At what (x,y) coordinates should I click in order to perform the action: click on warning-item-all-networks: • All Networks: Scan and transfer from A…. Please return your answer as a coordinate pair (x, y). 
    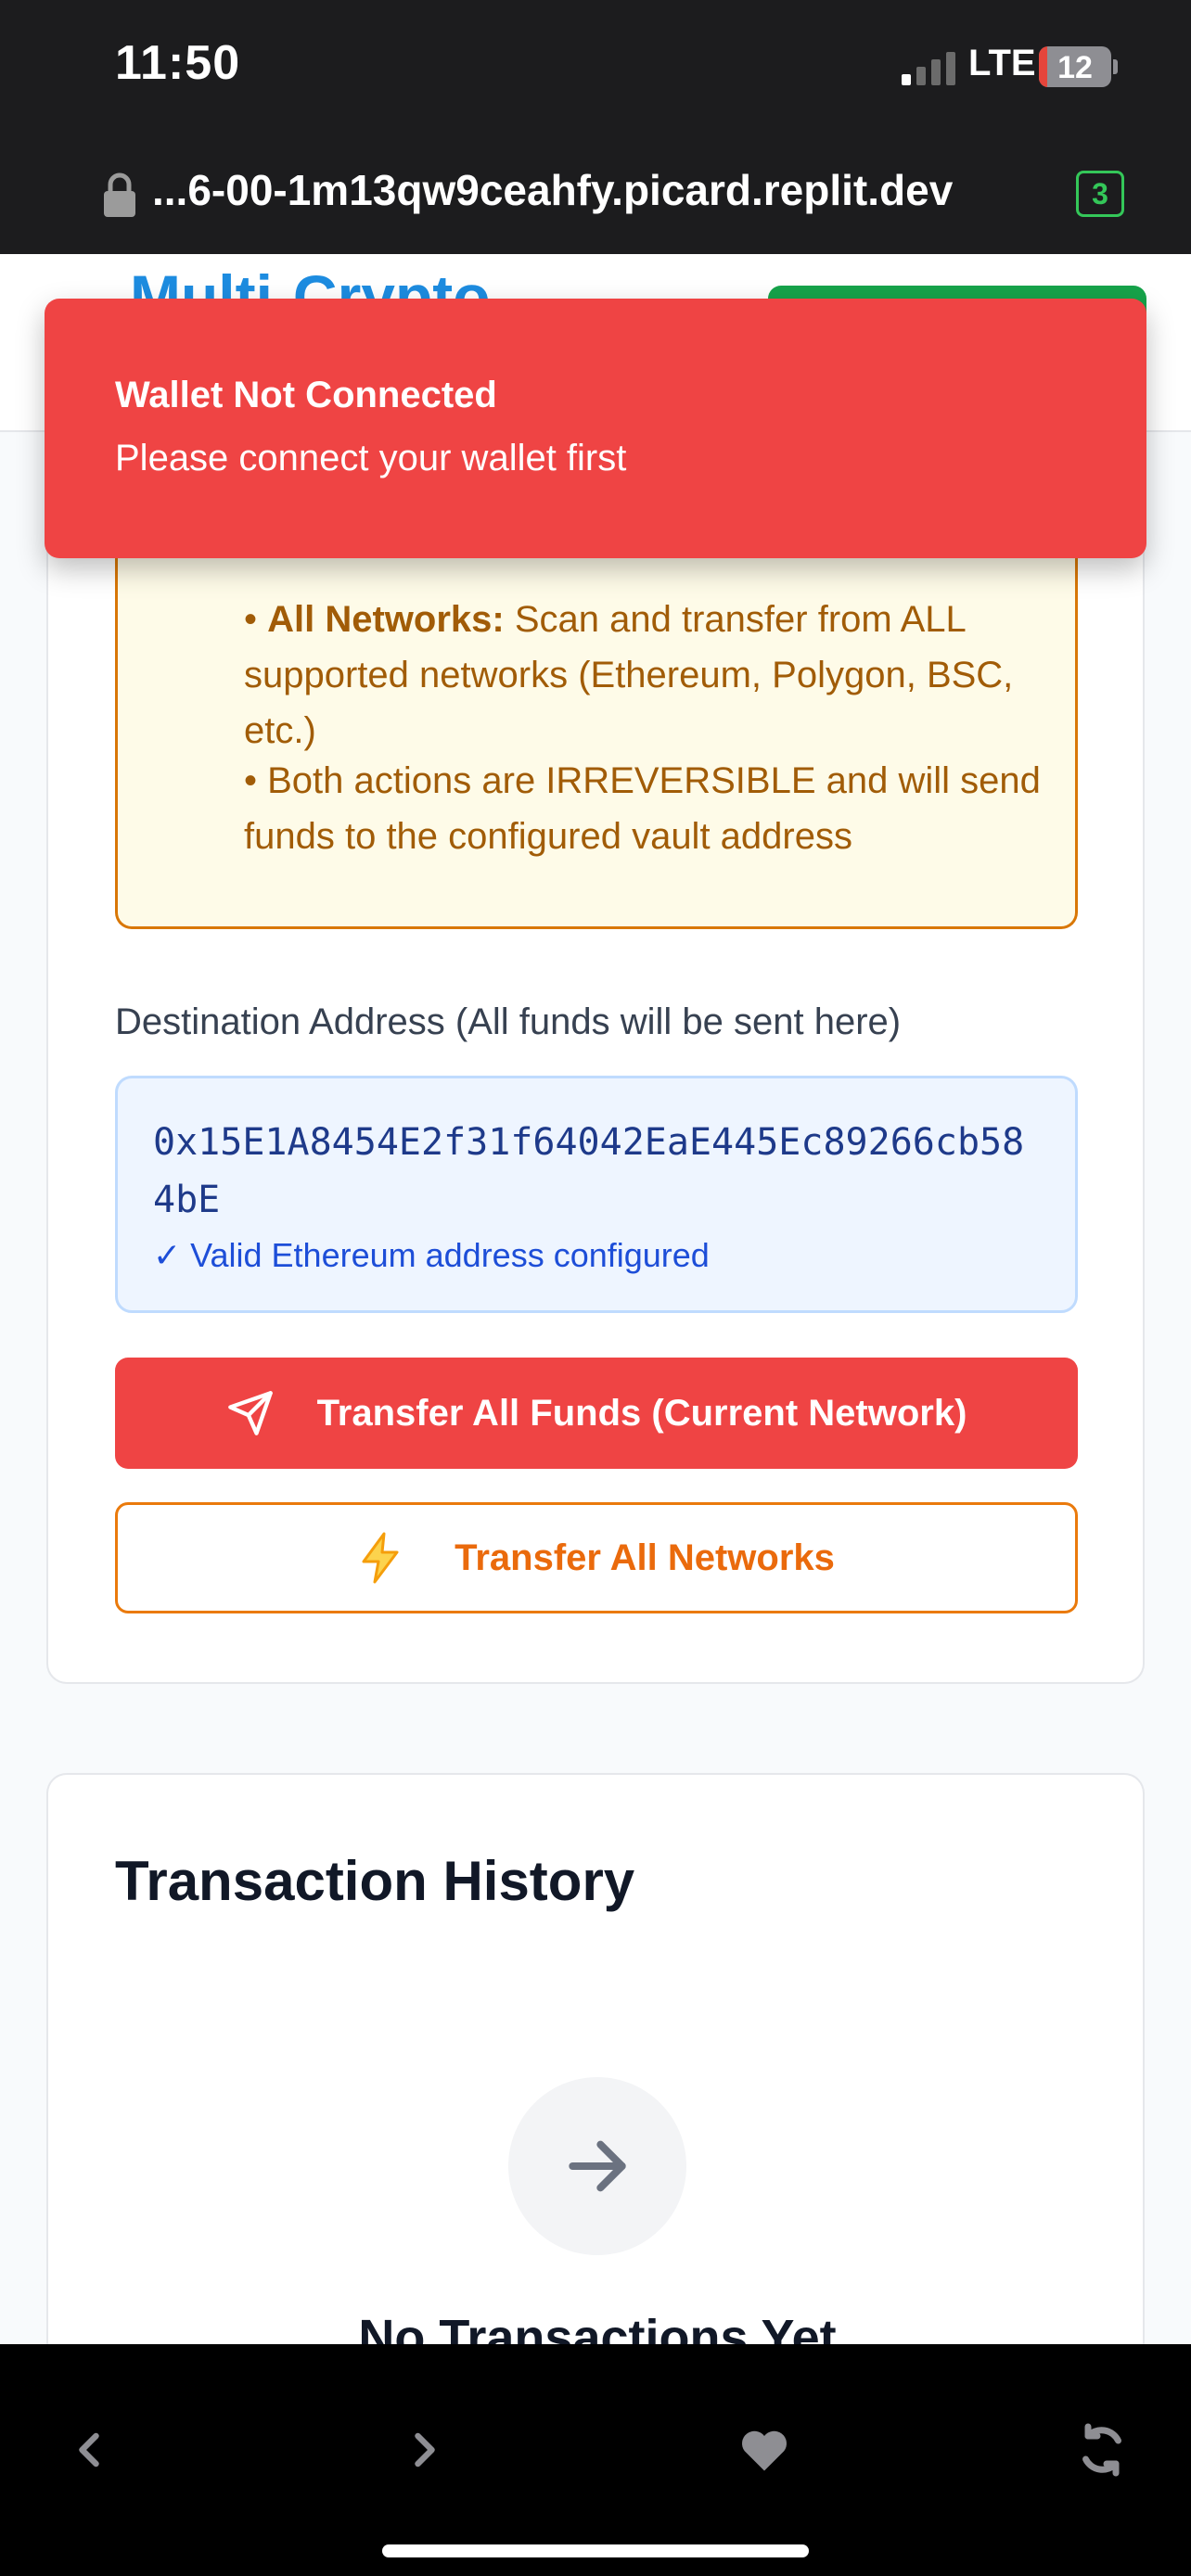
    Looking at the image, I should click on (629, 675).